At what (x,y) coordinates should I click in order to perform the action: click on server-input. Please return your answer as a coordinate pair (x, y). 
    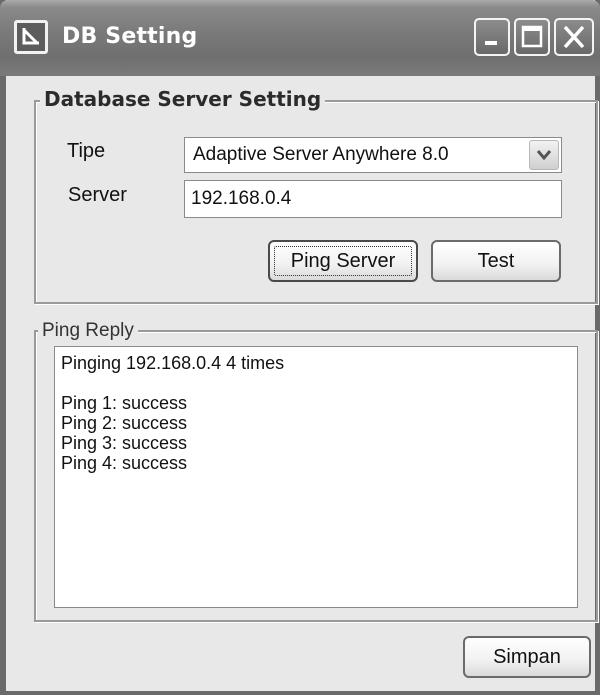
    Looking at the image, I should click on (373, 199).